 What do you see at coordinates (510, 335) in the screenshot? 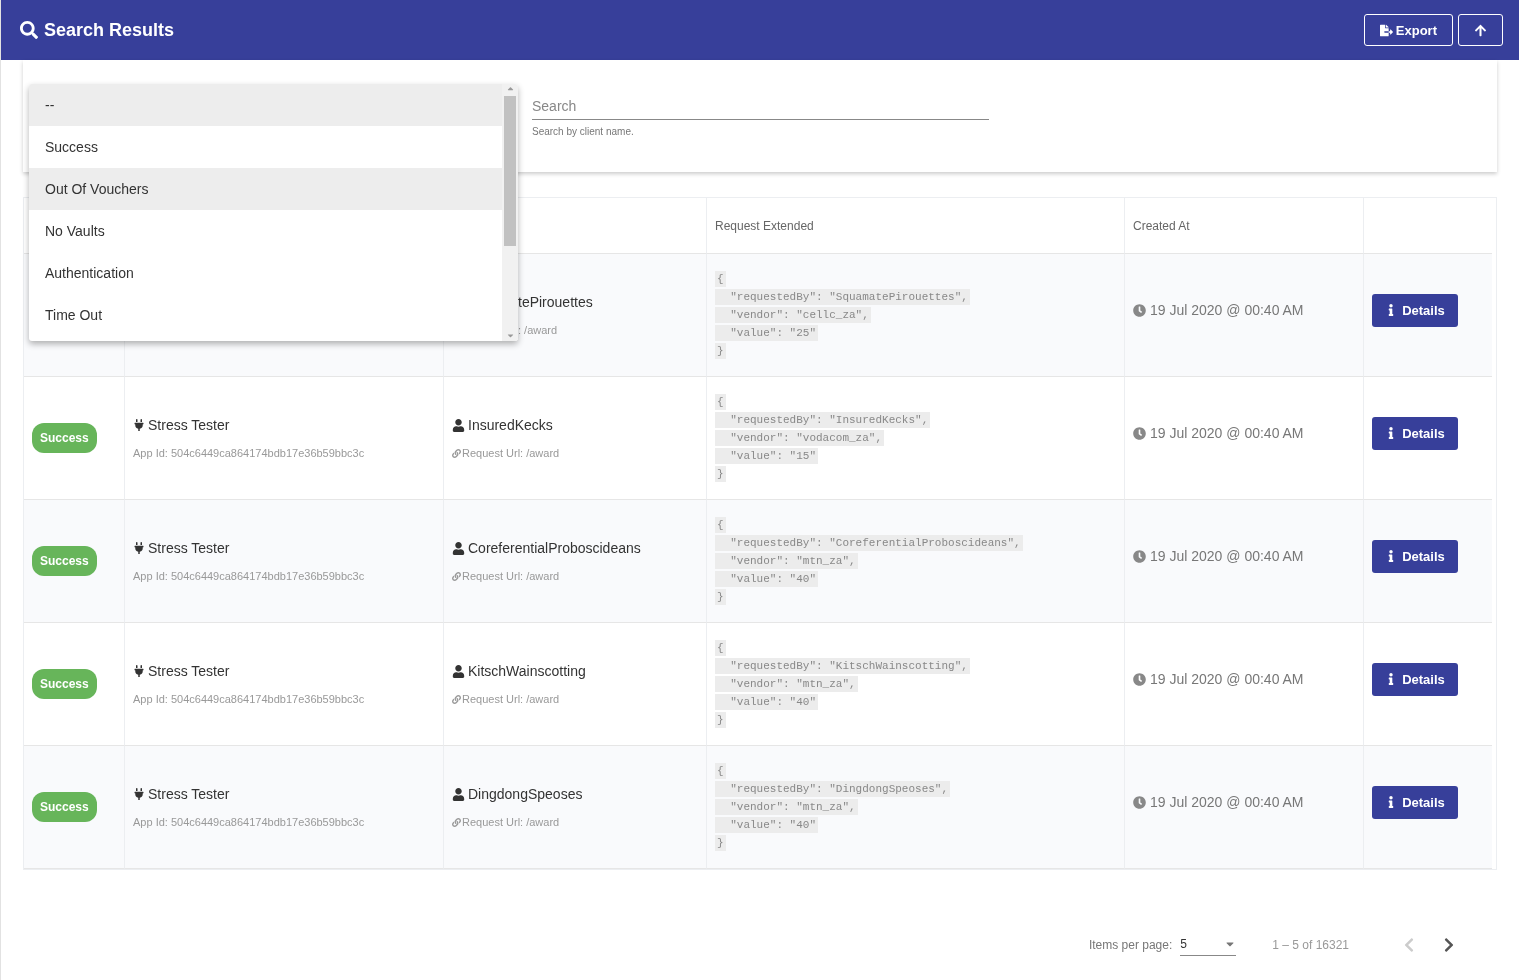
I see `caret-down-icon` at bounding box center [510, 335].